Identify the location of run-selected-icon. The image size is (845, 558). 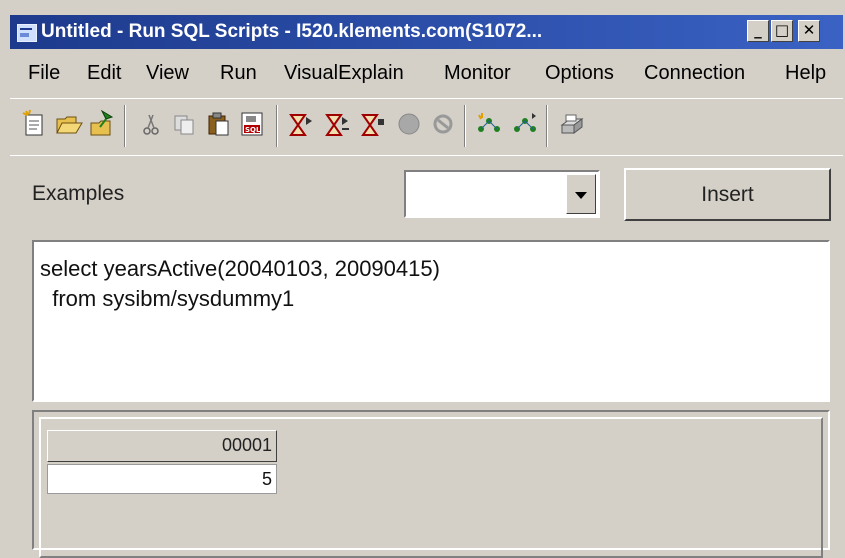
(373, 124).